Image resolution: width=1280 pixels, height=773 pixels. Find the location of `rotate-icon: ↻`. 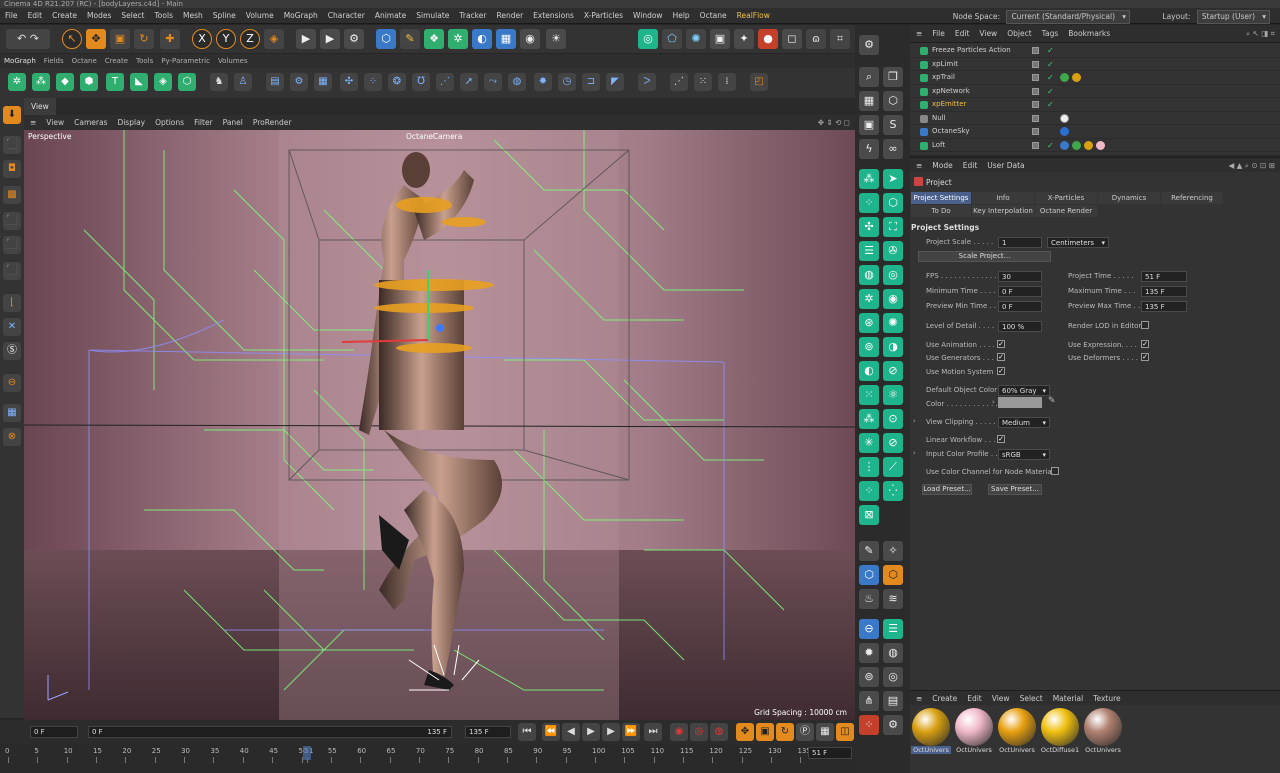

rotate-icon: ↻ is located at coordinates (144, 39).